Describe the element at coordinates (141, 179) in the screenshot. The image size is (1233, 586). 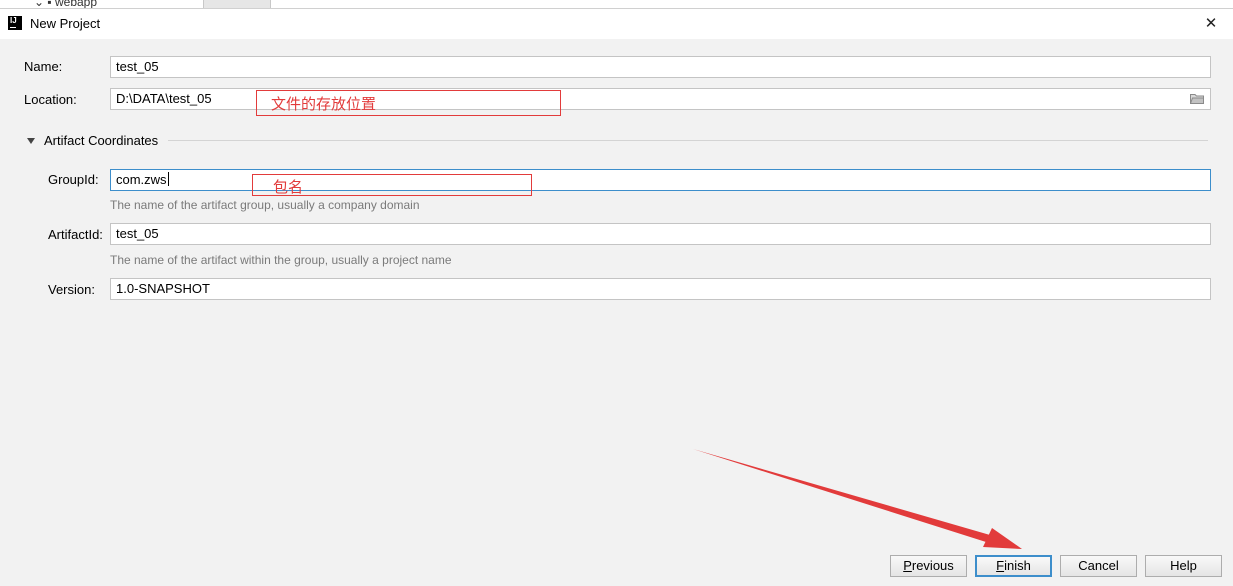
I see `group-id-input-value: com.zws` at that location.